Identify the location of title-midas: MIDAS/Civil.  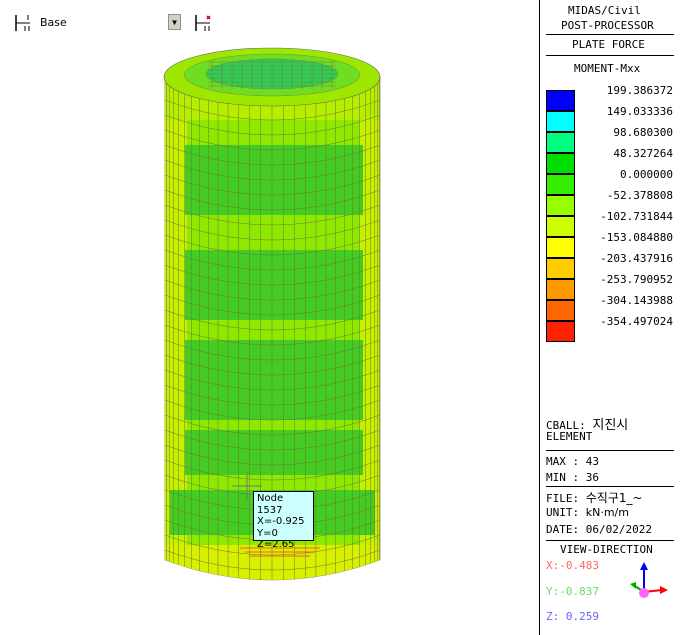
(604, 10).